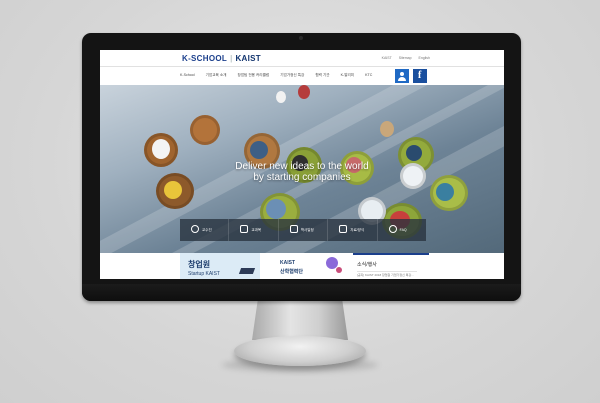 This screenshot has width=600, height=403. I want to click on graduation-cap-icon, so click(247, 271).